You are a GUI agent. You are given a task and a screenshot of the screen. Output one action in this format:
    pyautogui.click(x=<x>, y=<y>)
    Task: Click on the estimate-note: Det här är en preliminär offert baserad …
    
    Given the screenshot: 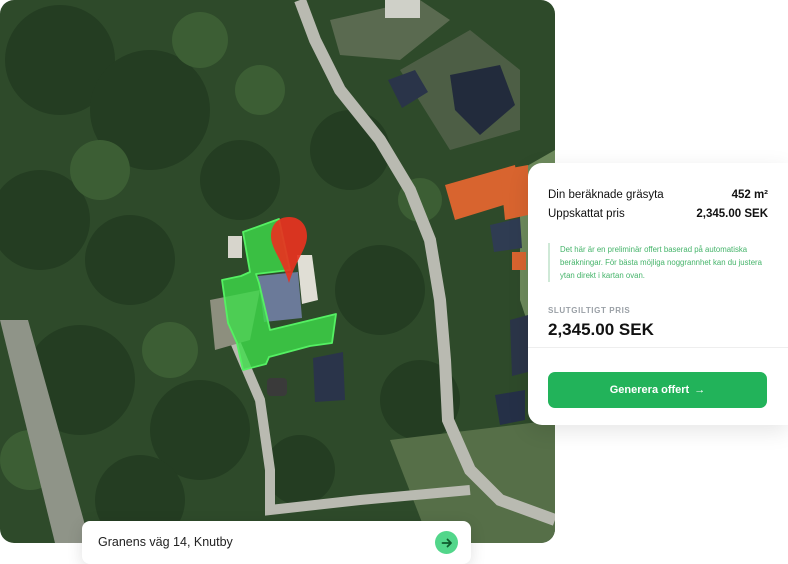 What is the action you would take?
    pyautogui.click(x=663, y=262)
    